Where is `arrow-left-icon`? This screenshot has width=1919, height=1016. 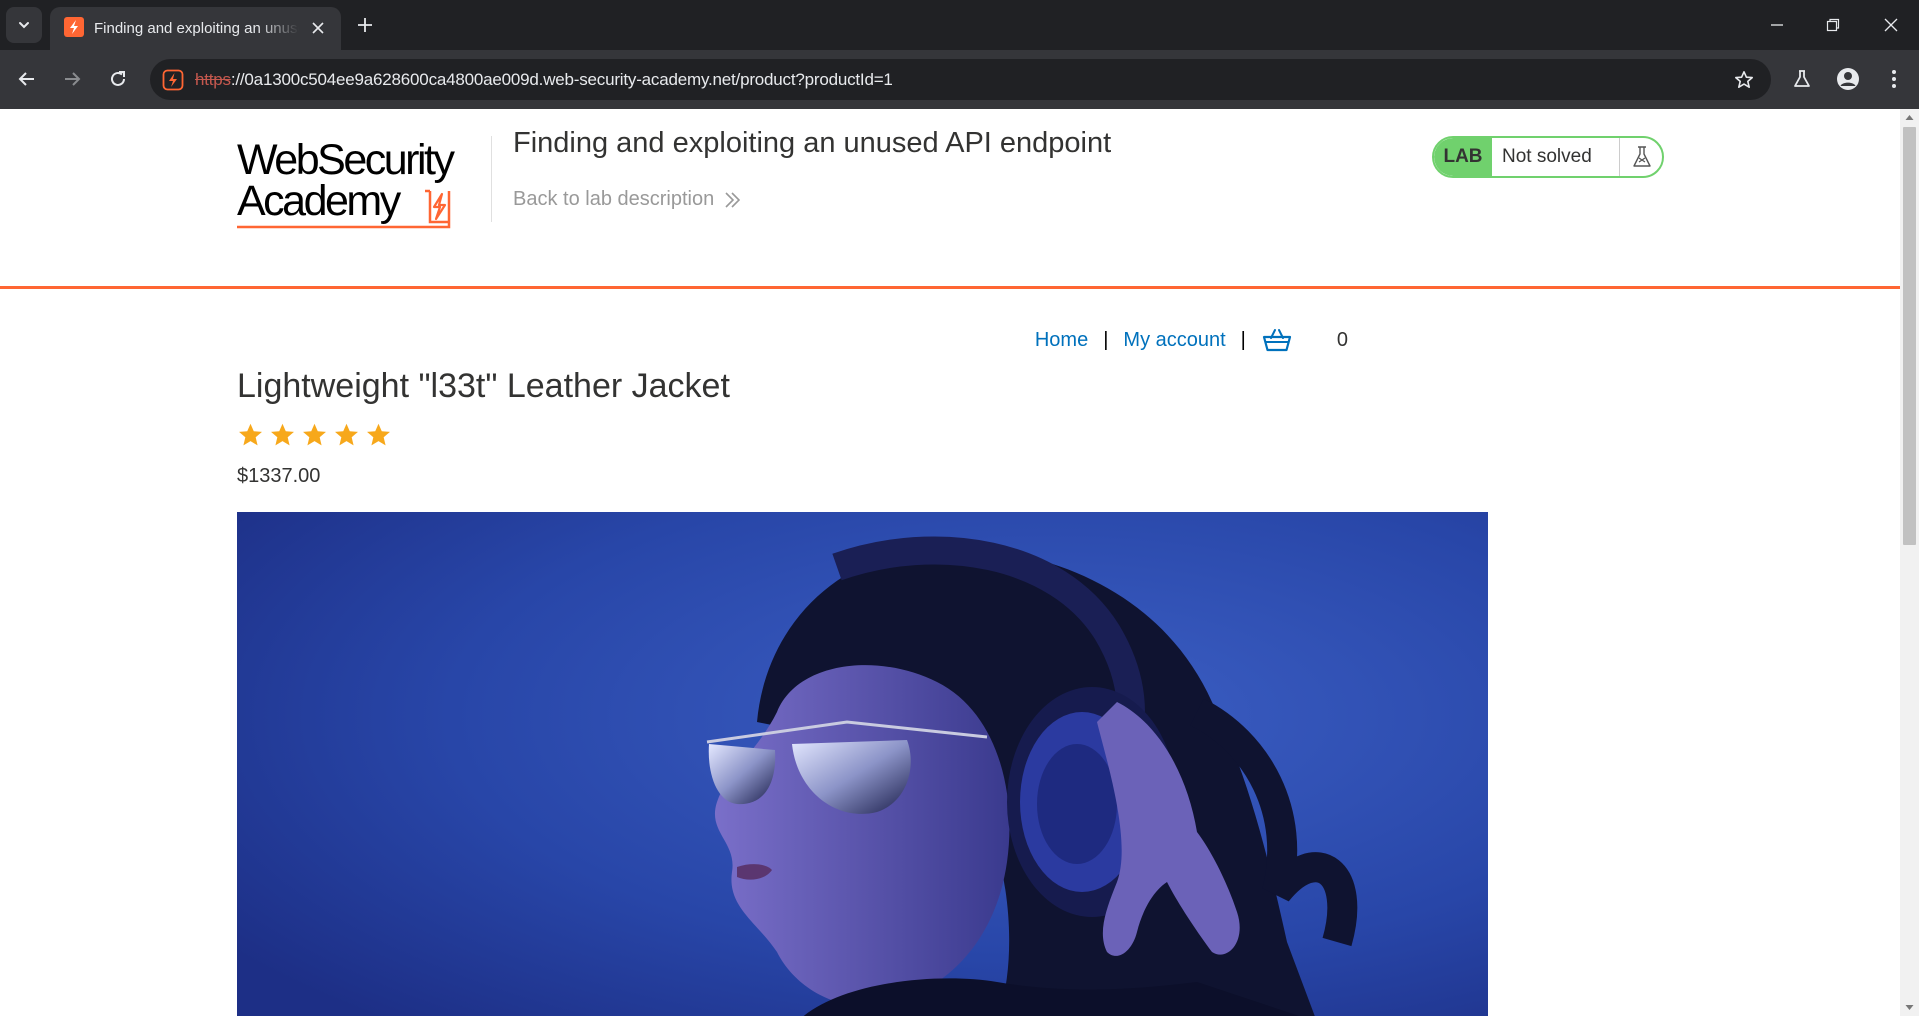 arrow-left-icon is located at coordinates (26, 79).